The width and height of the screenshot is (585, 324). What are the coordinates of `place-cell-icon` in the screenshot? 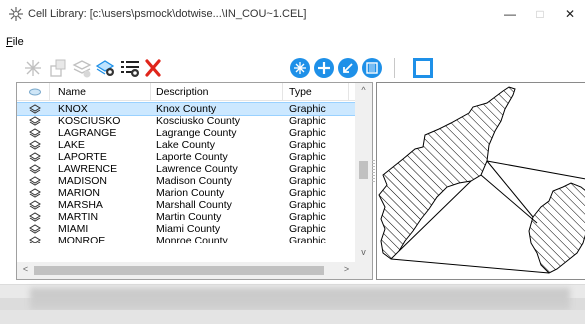 It's located at (106, 68).